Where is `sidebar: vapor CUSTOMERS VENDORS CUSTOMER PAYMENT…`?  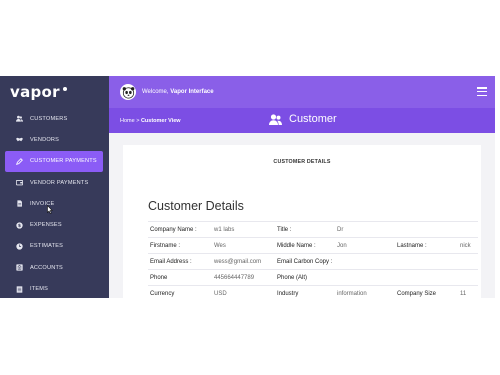 sidebar: vapor CUSTOMERS VENDORS CUSTOMER PAYMENT… is located at coordinates (54, 187).